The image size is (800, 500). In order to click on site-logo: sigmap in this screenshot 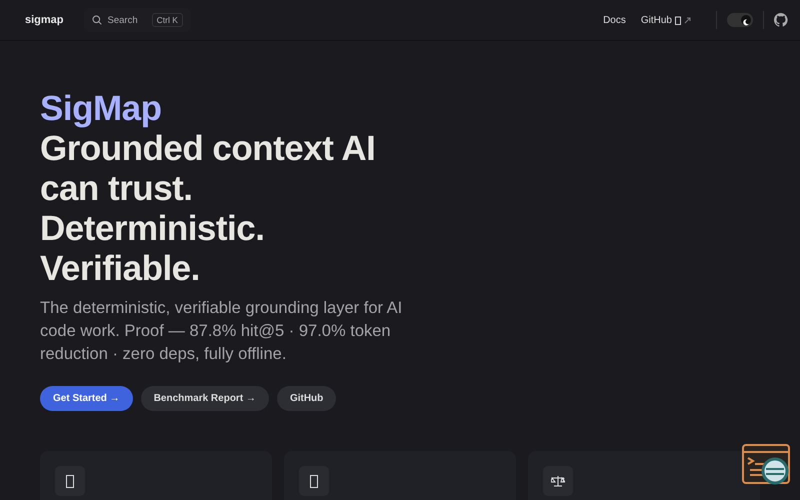, I will do `click(44, 20)`.